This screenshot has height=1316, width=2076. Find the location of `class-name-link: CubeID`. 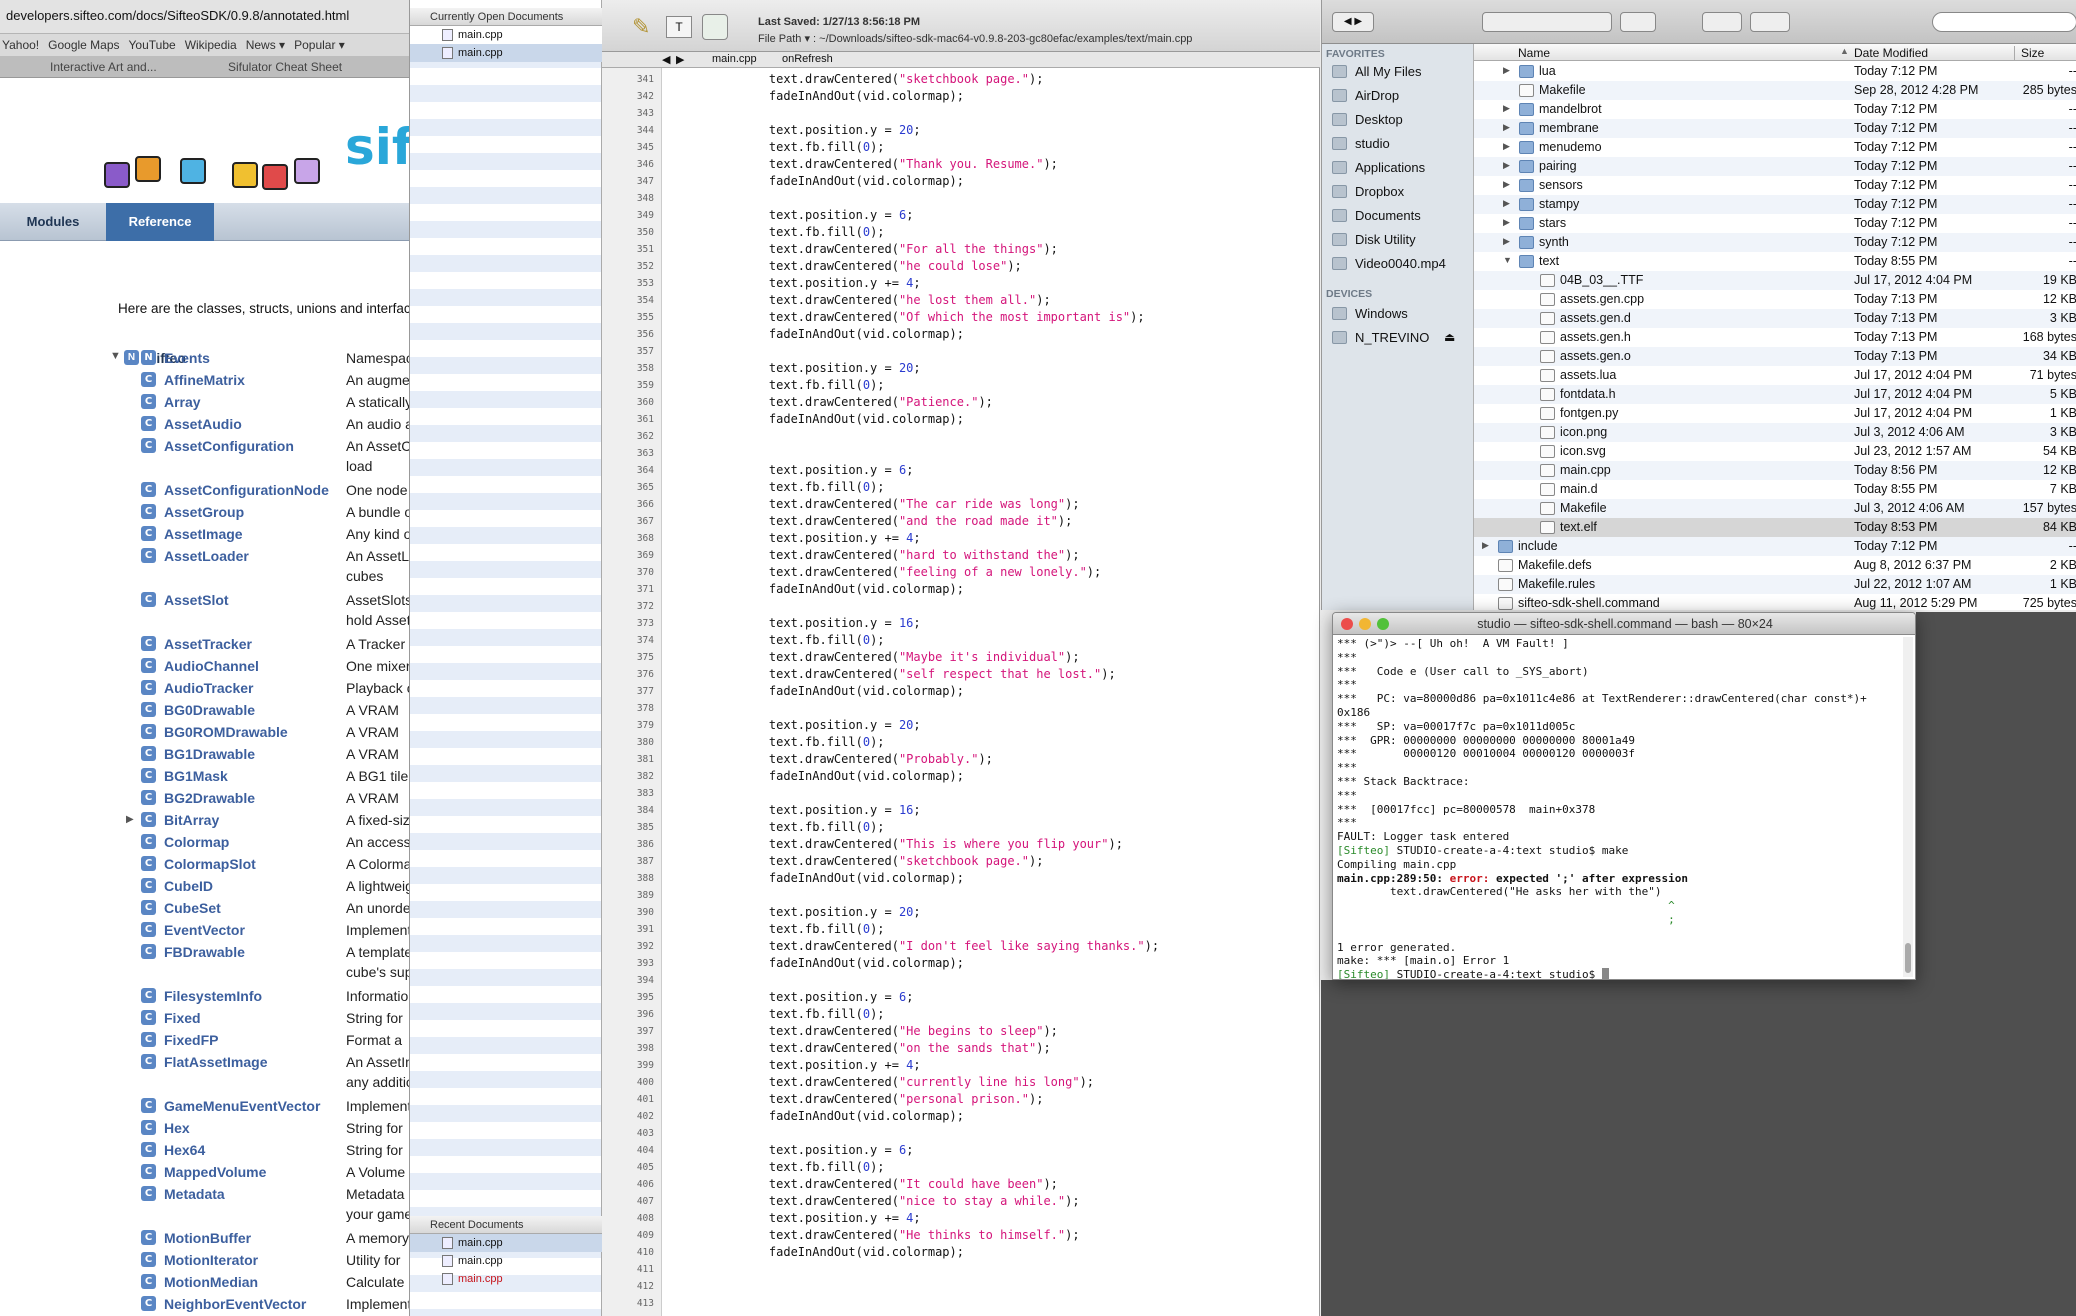

class-name-link: CubeID is located at coordinates (188, 886).